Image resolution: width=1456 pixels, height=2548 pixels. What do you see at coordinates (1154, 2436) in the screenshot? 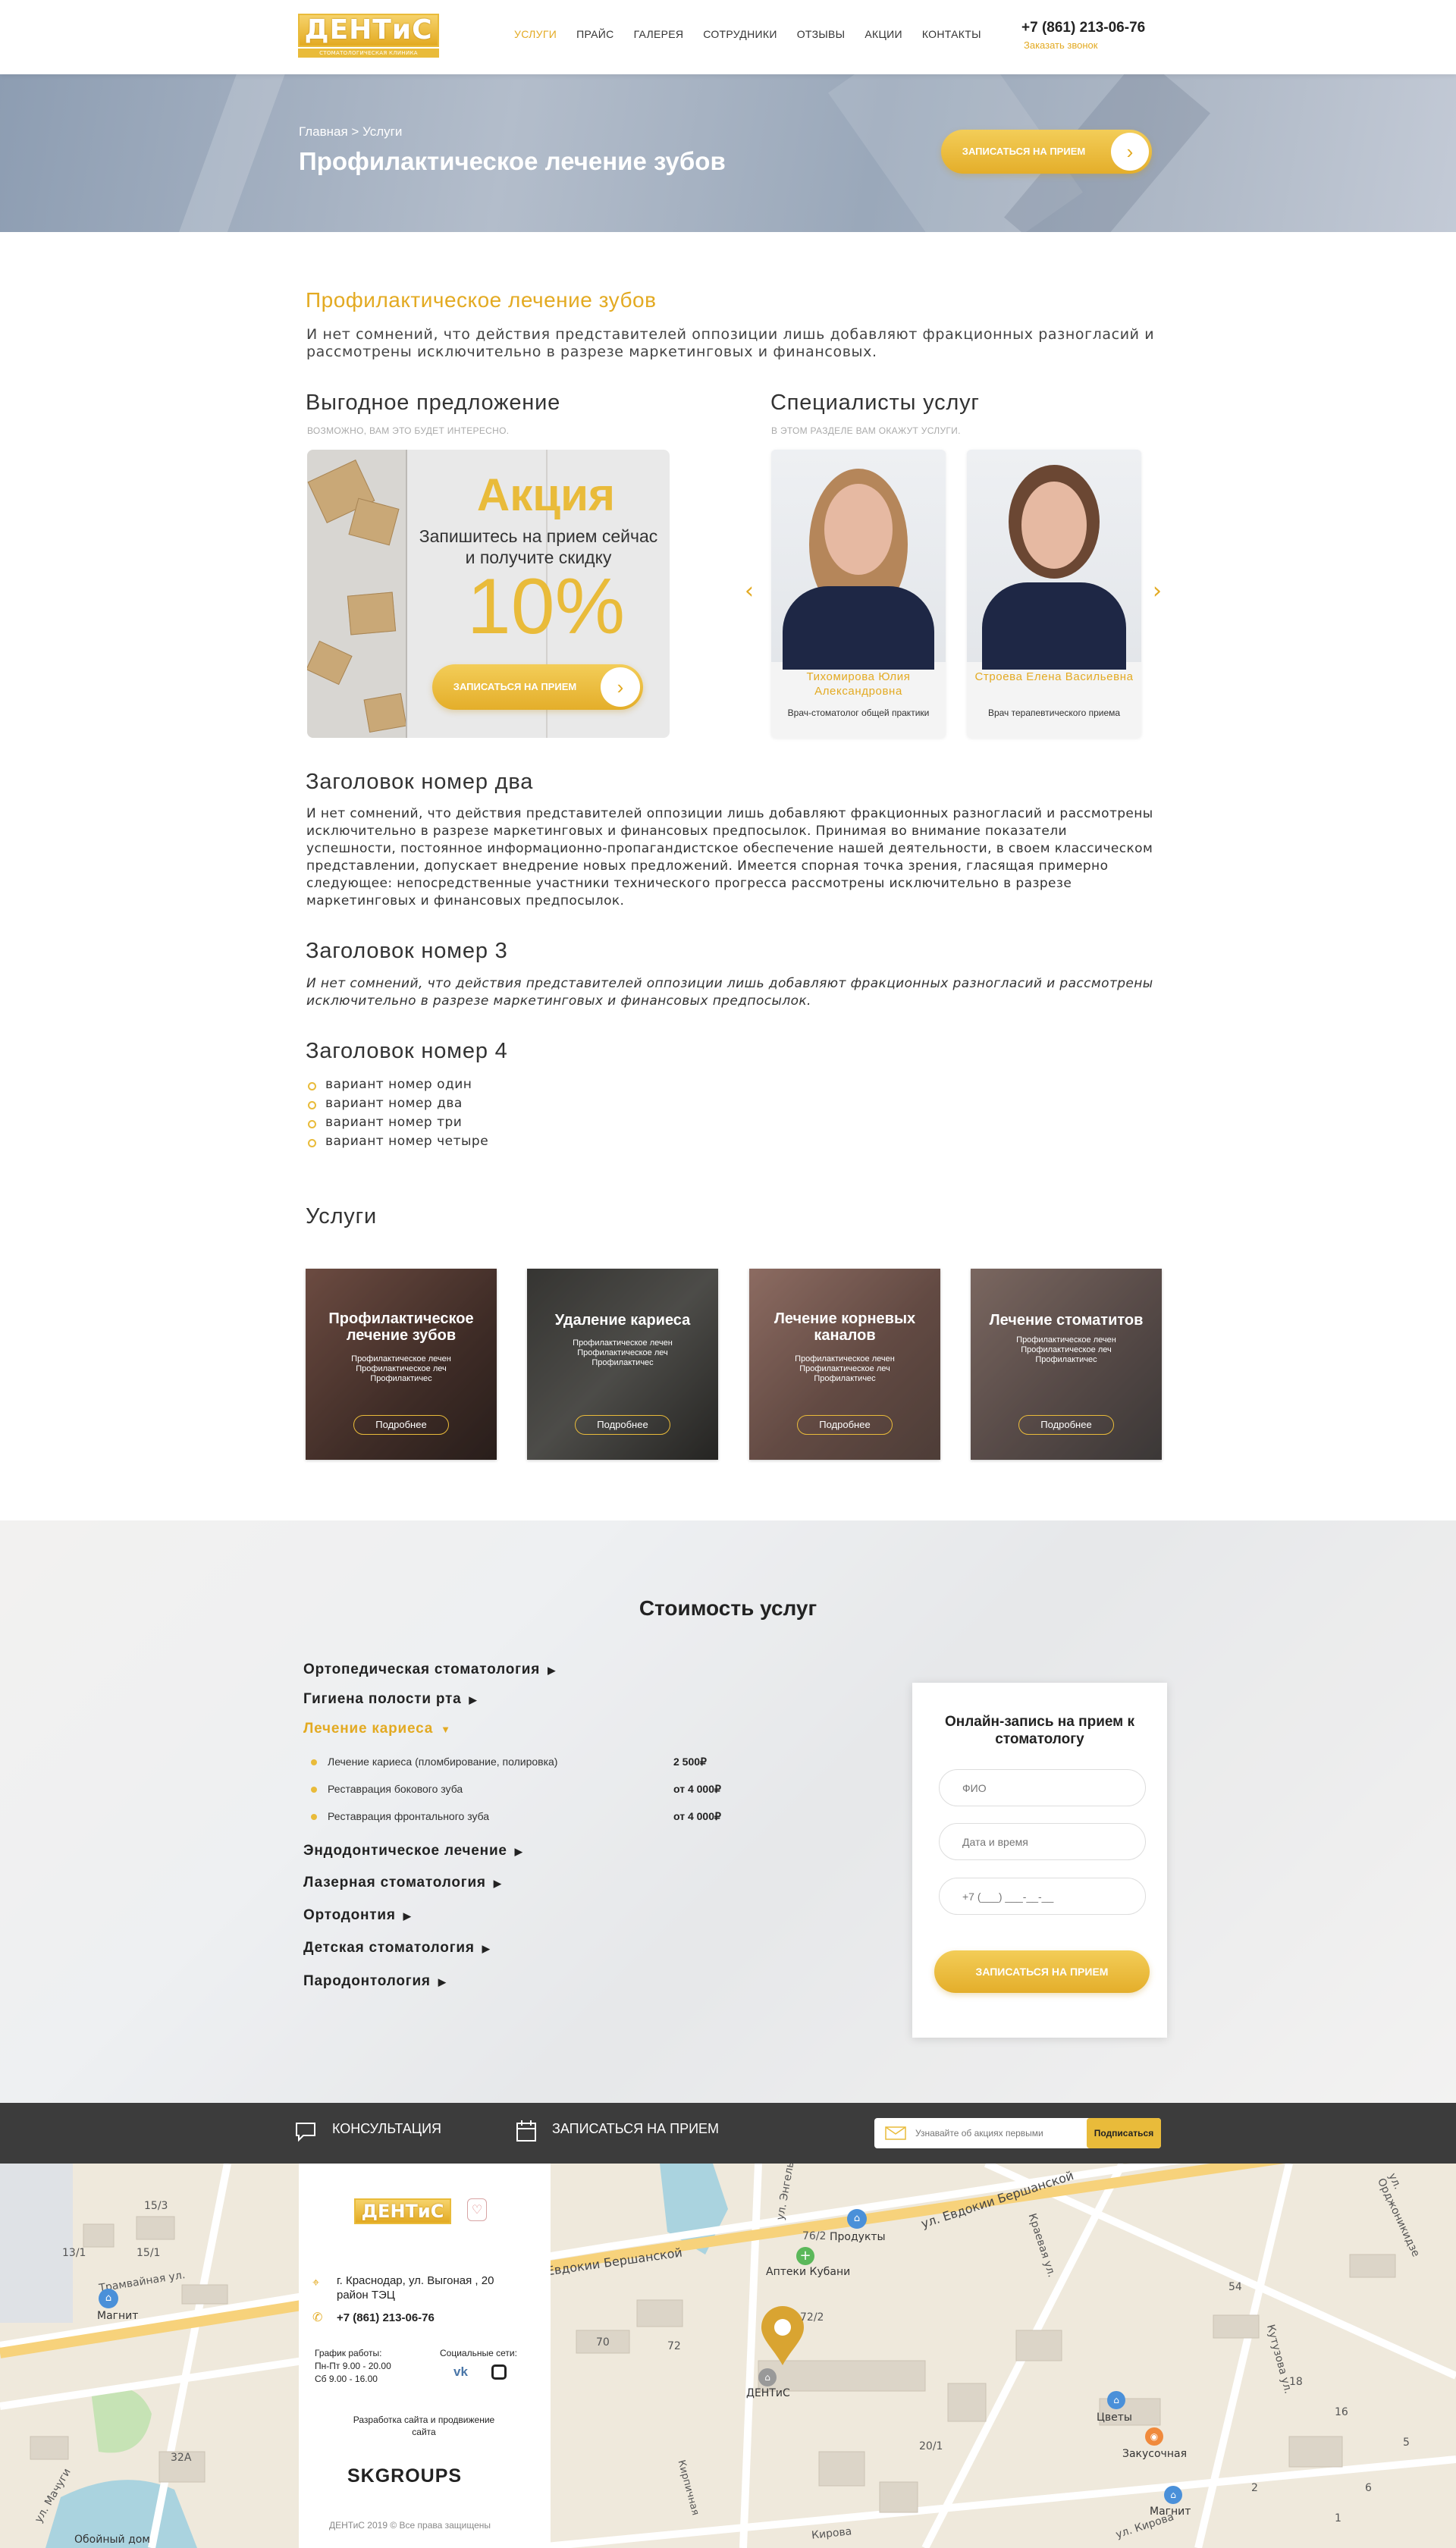
I see `food-icon: ◉` at bounding box center [1154, 2436].